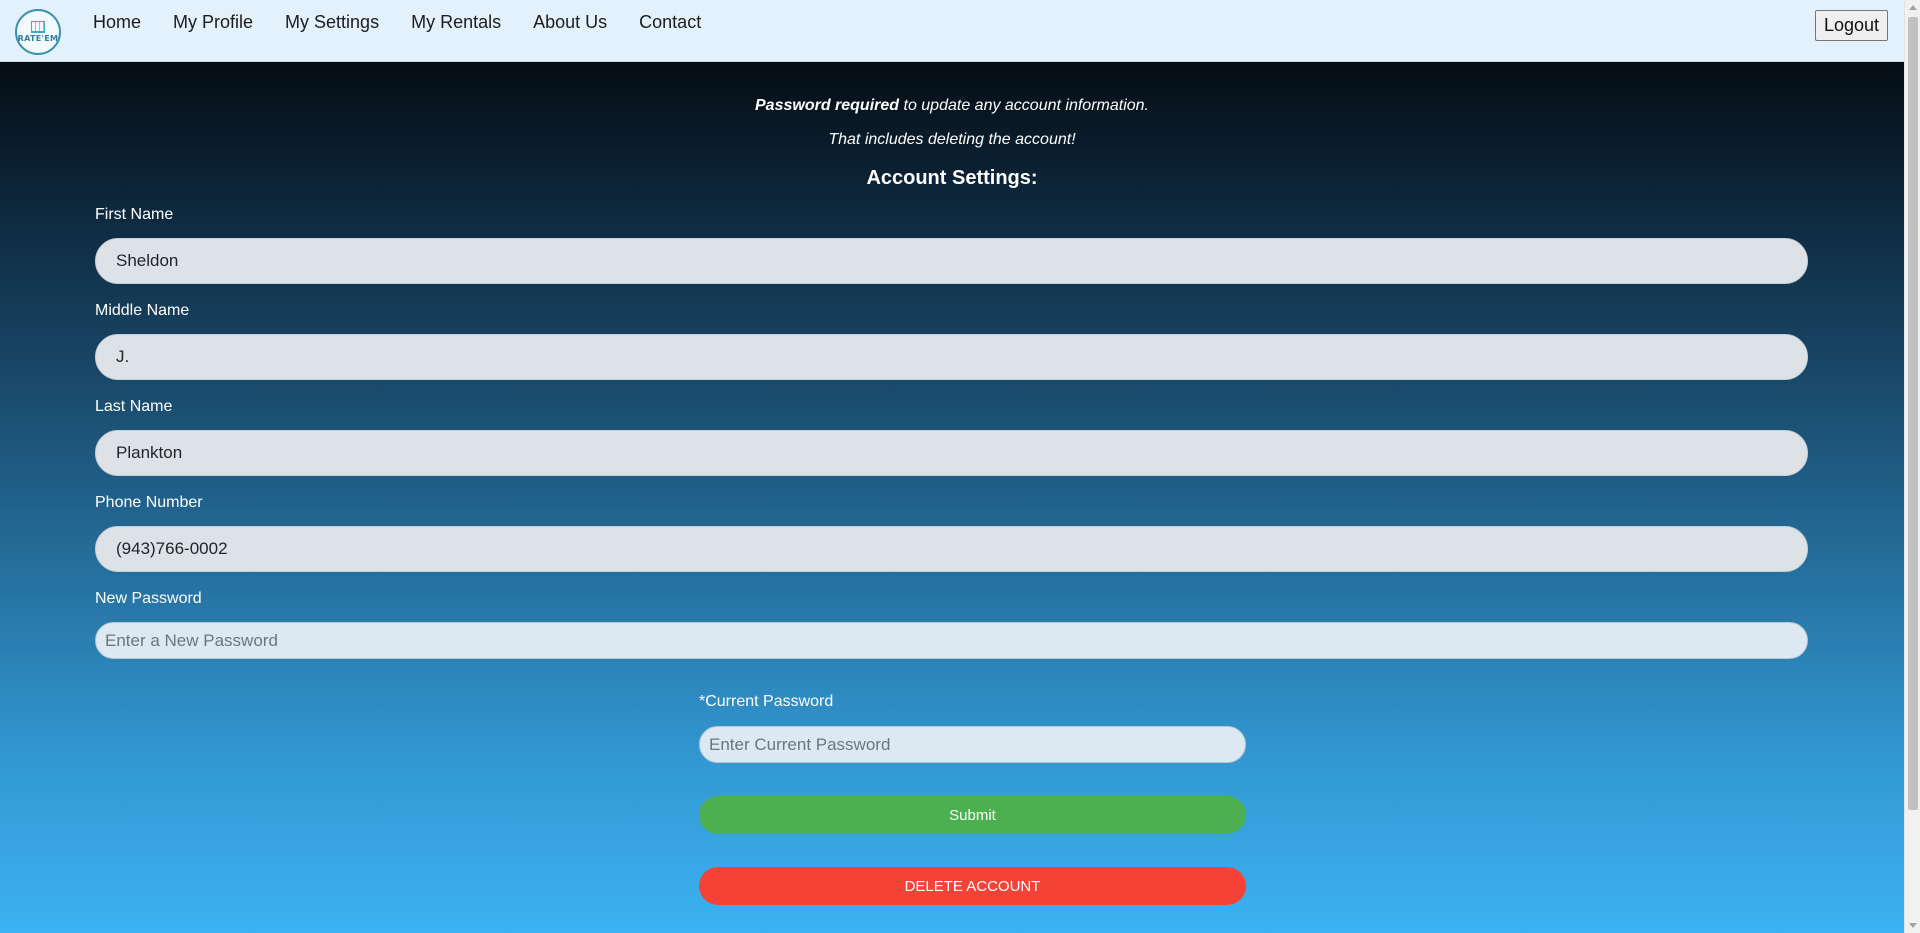 The height and width of the screenshot is (933, 1920). I want to click on phone-number-field, so click(951, 549).